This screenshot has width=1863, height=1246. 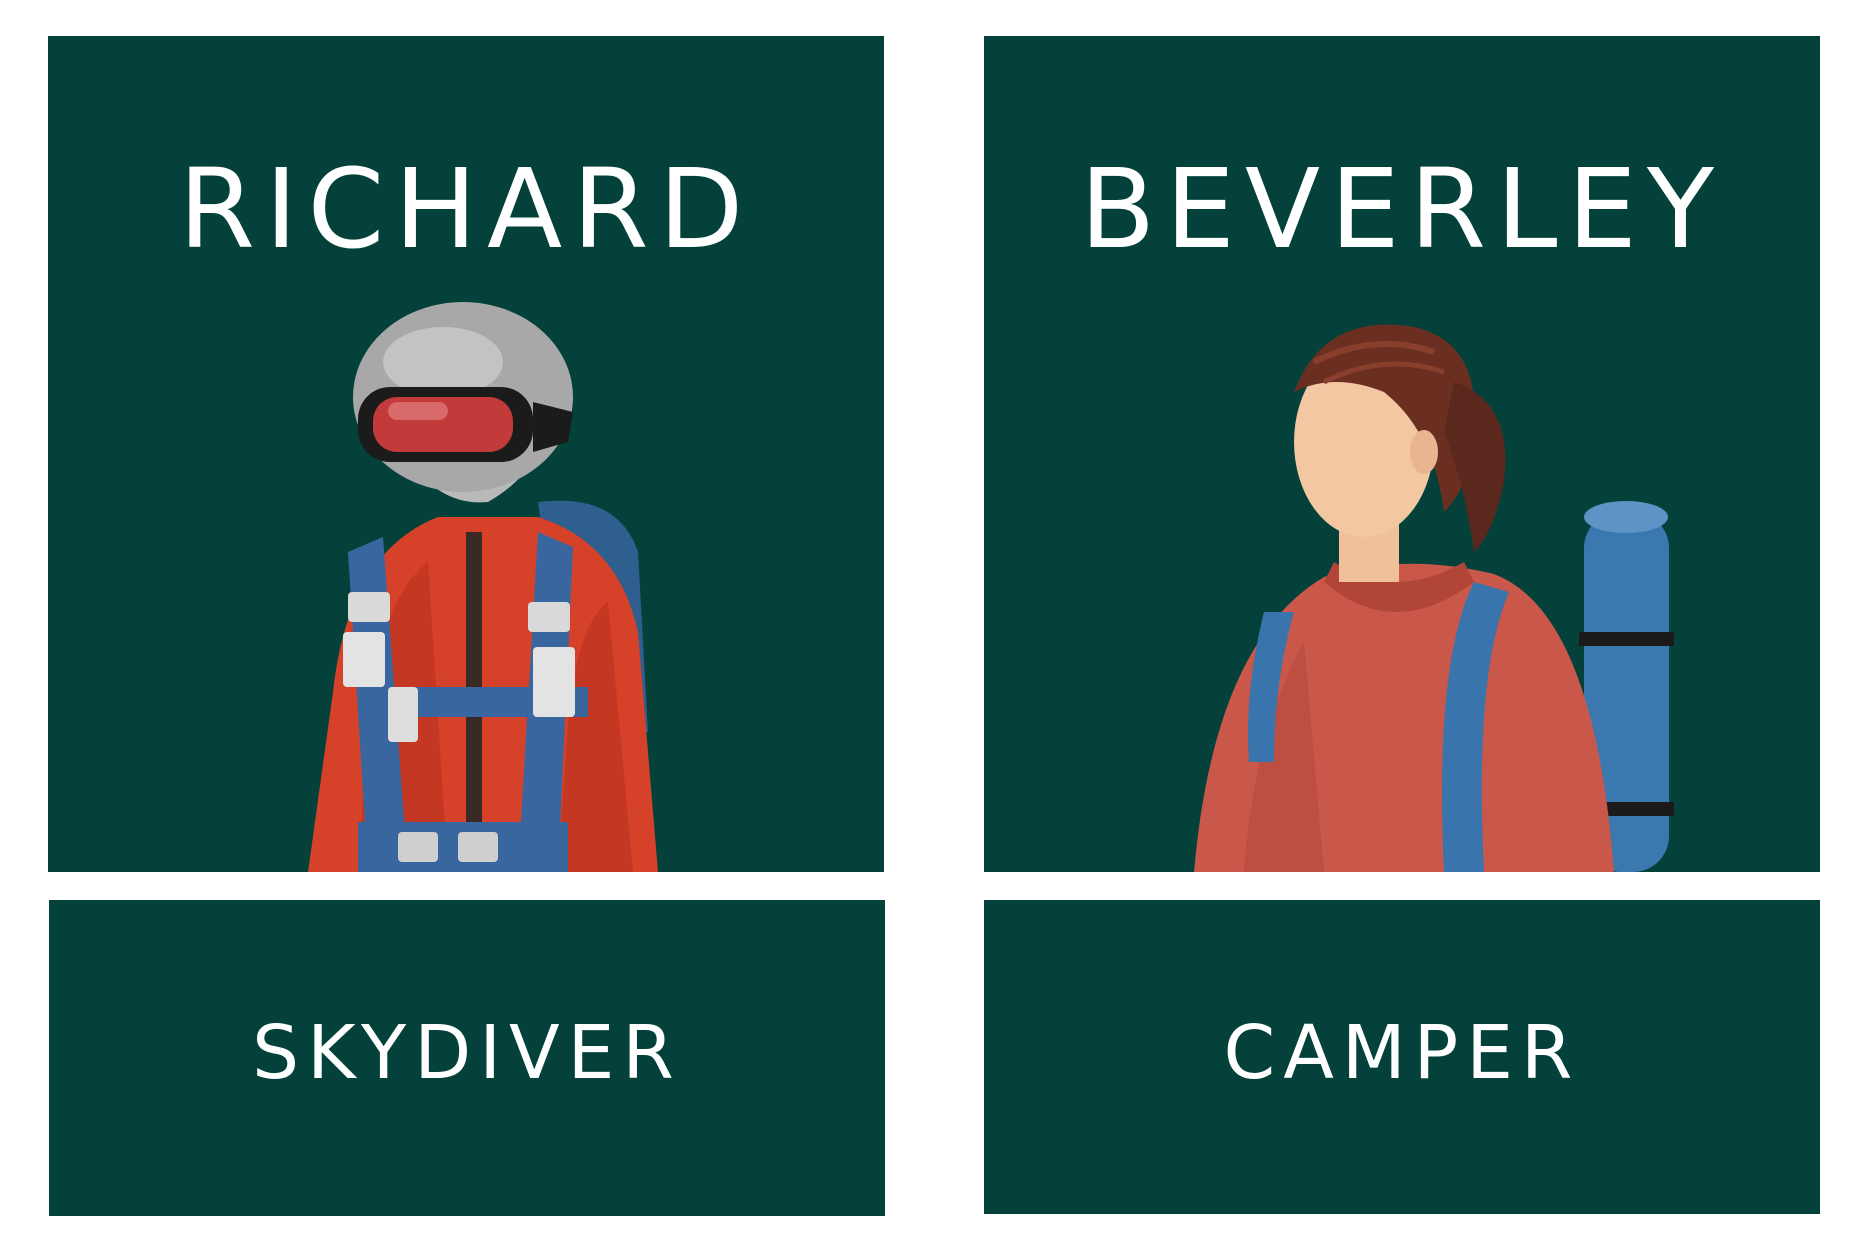 What do you see at coordinates (1402, 209) in the screenshot?
I see `name-label: BEVERLEY` at bounding box center [1402, 209].